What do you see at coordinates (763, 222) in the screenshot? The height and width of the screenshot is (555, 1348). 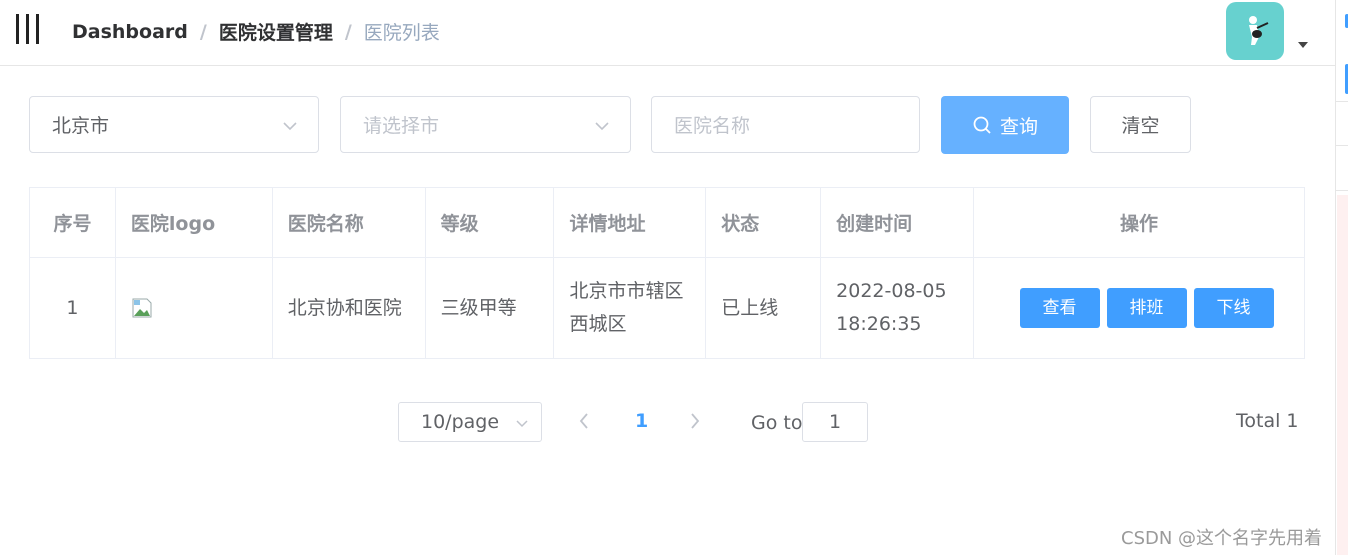 I see `header-status: 状态` at bounding box center [763, 222].